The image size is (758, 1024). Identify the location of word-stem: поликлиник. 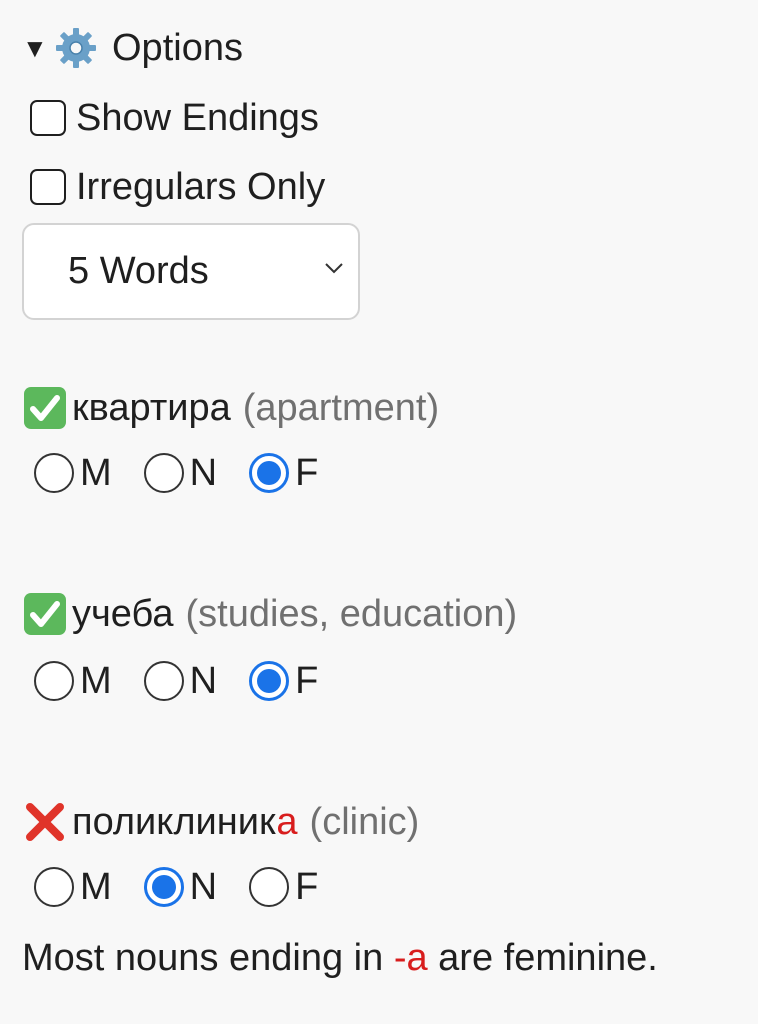
(174, 821).